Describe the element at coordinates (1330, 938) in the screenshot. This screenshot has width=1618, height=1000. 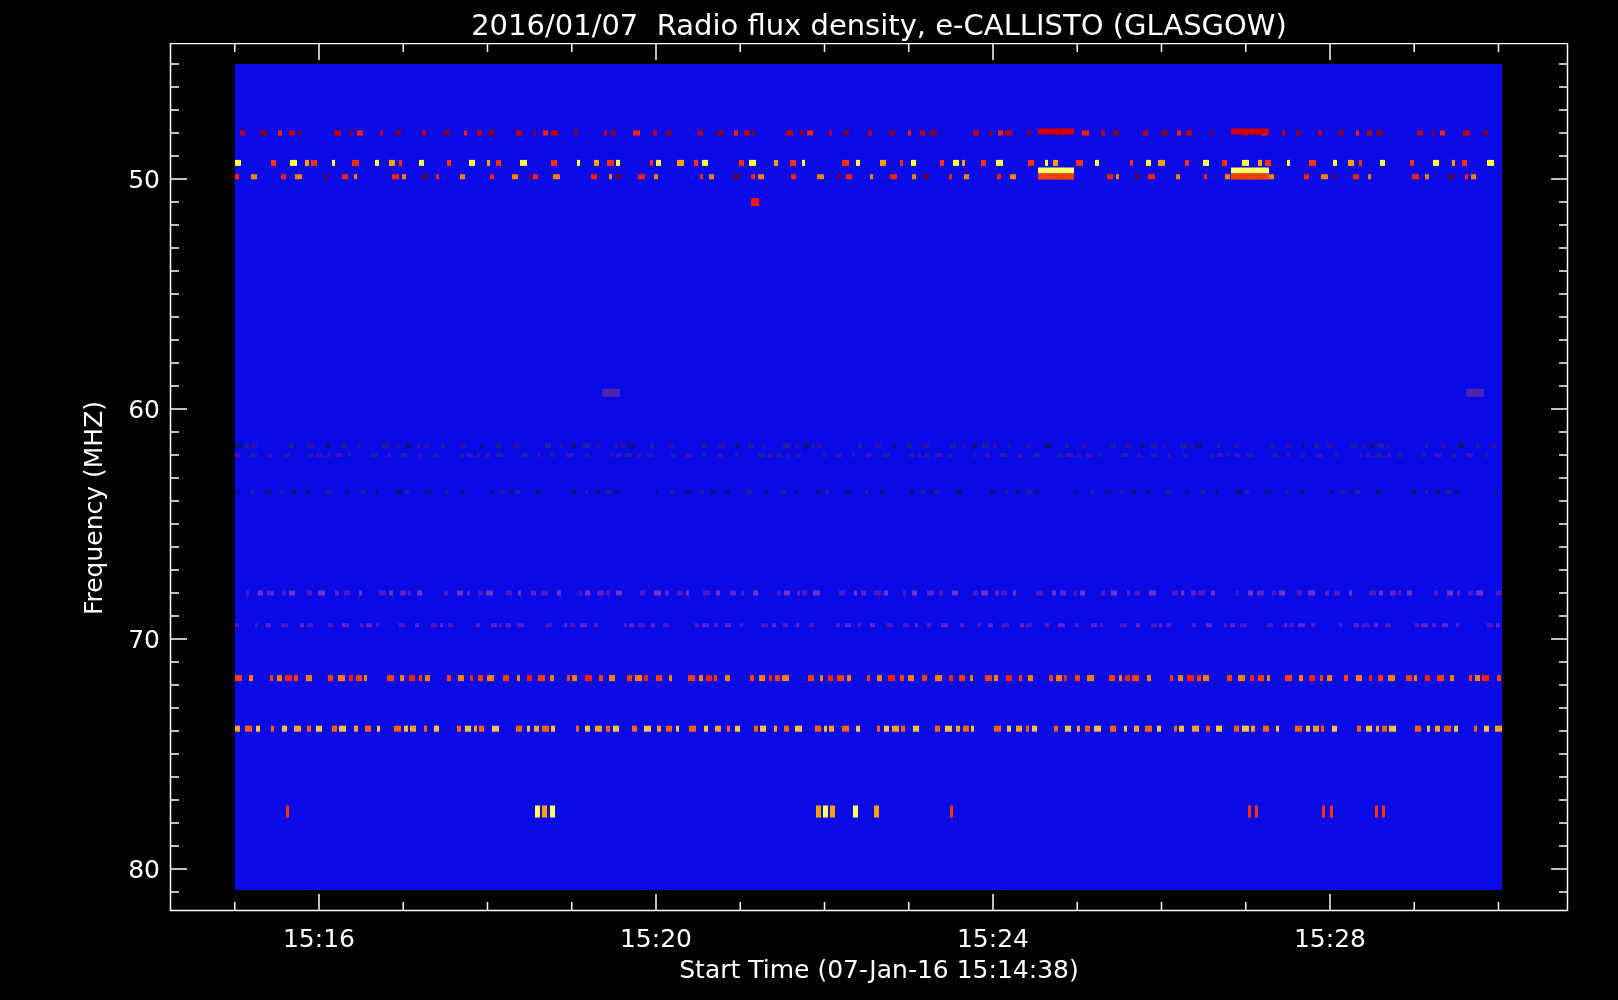
I see `axis-tick-label: 15:28` at that location.